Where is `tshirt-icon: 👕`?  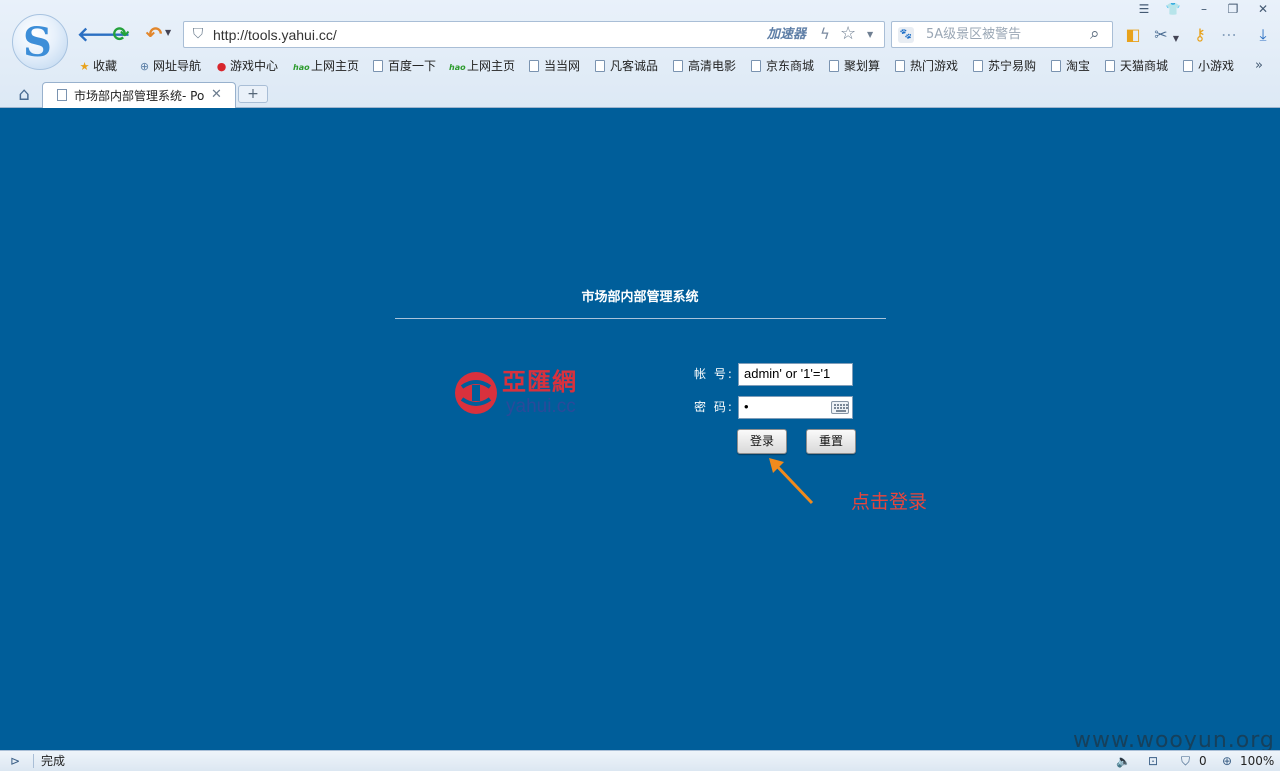 tshirt-icon: 👕 is located at coordinates (1173, 9).